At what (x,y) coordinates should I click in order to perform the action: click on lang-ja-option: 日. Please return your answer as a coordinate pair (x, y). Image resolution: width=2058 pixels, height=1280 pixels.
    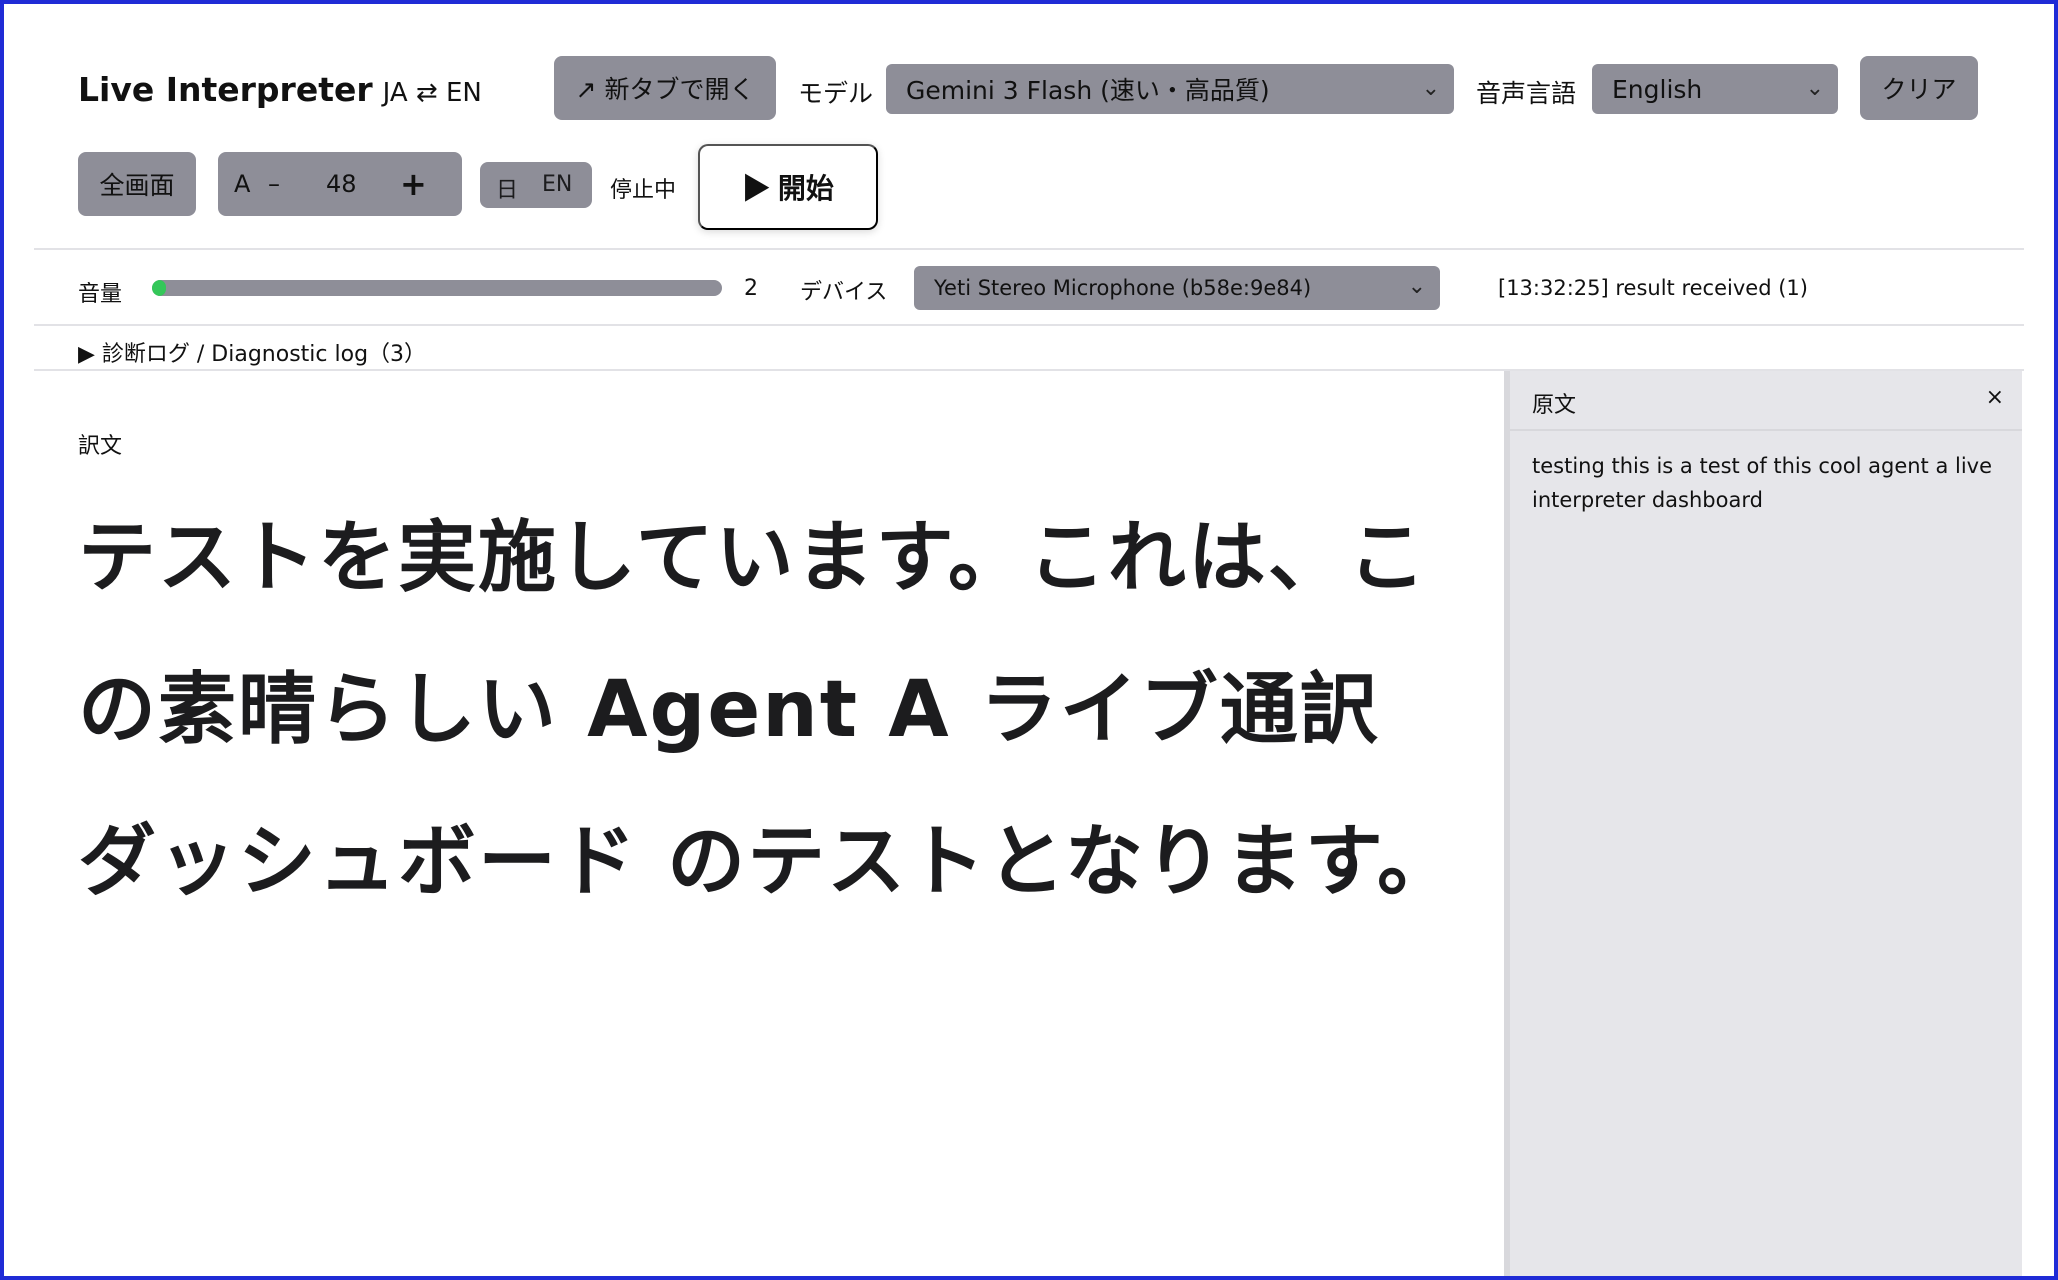
    Looking at the image, I should click on (507, 188).